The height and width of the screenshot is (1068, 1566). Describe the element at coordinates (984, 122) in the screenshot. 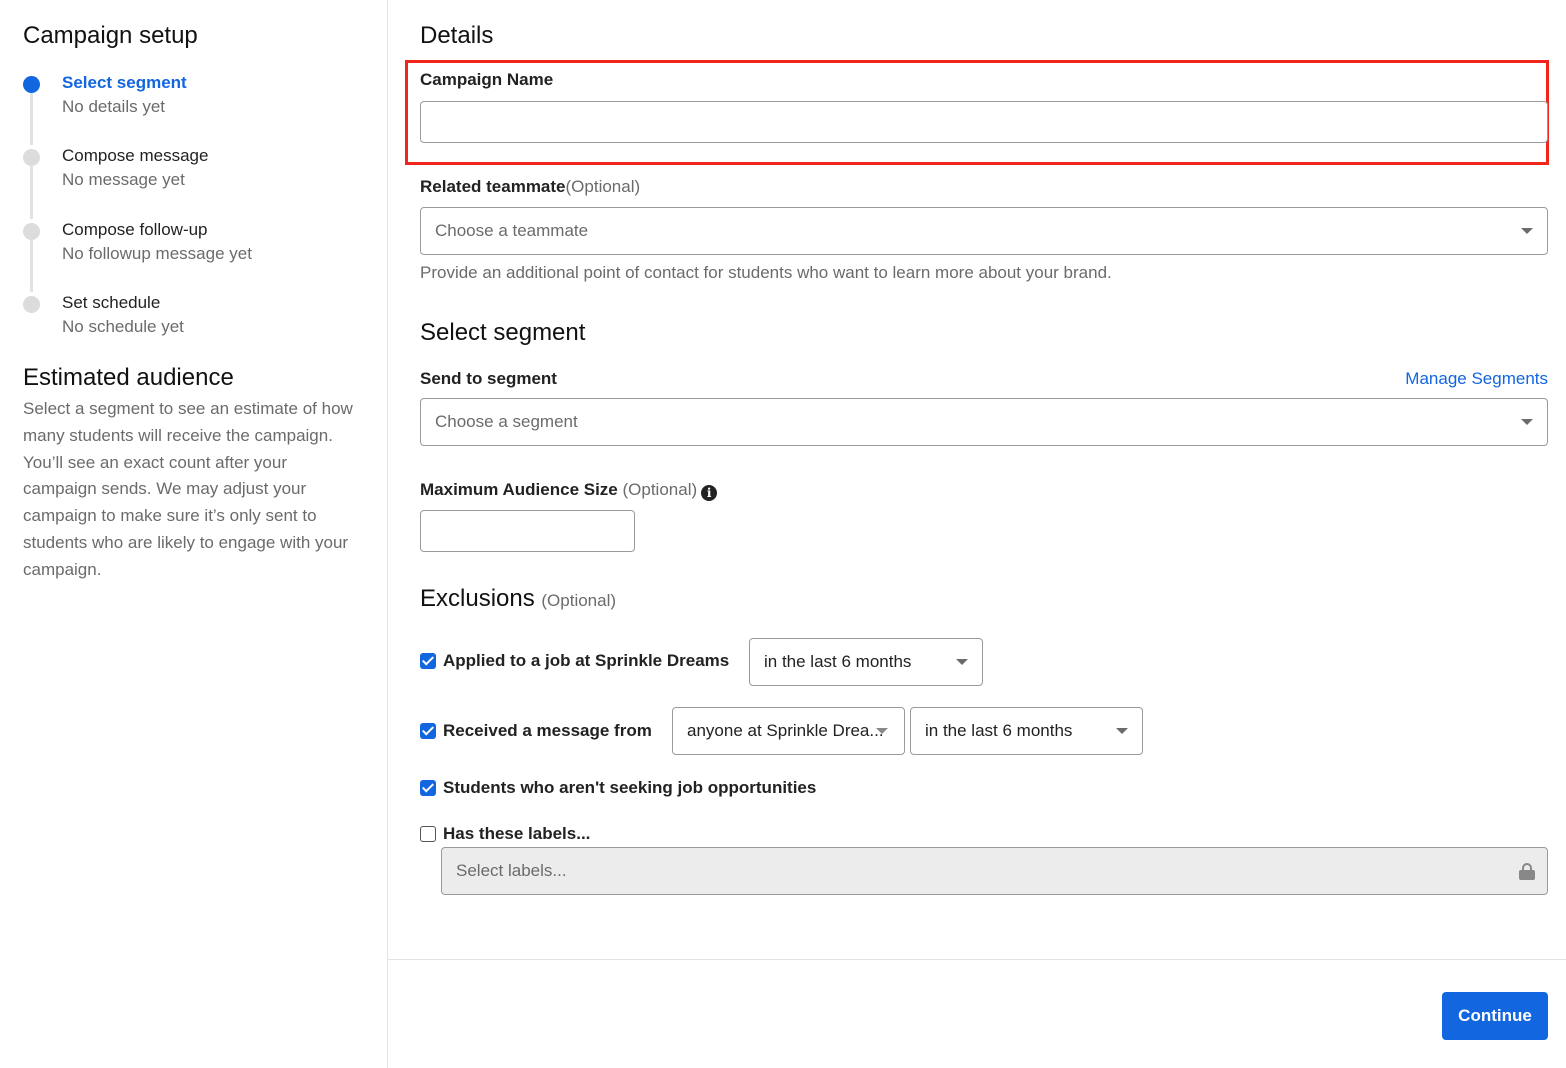

I see `campaign-name-input` at that location.